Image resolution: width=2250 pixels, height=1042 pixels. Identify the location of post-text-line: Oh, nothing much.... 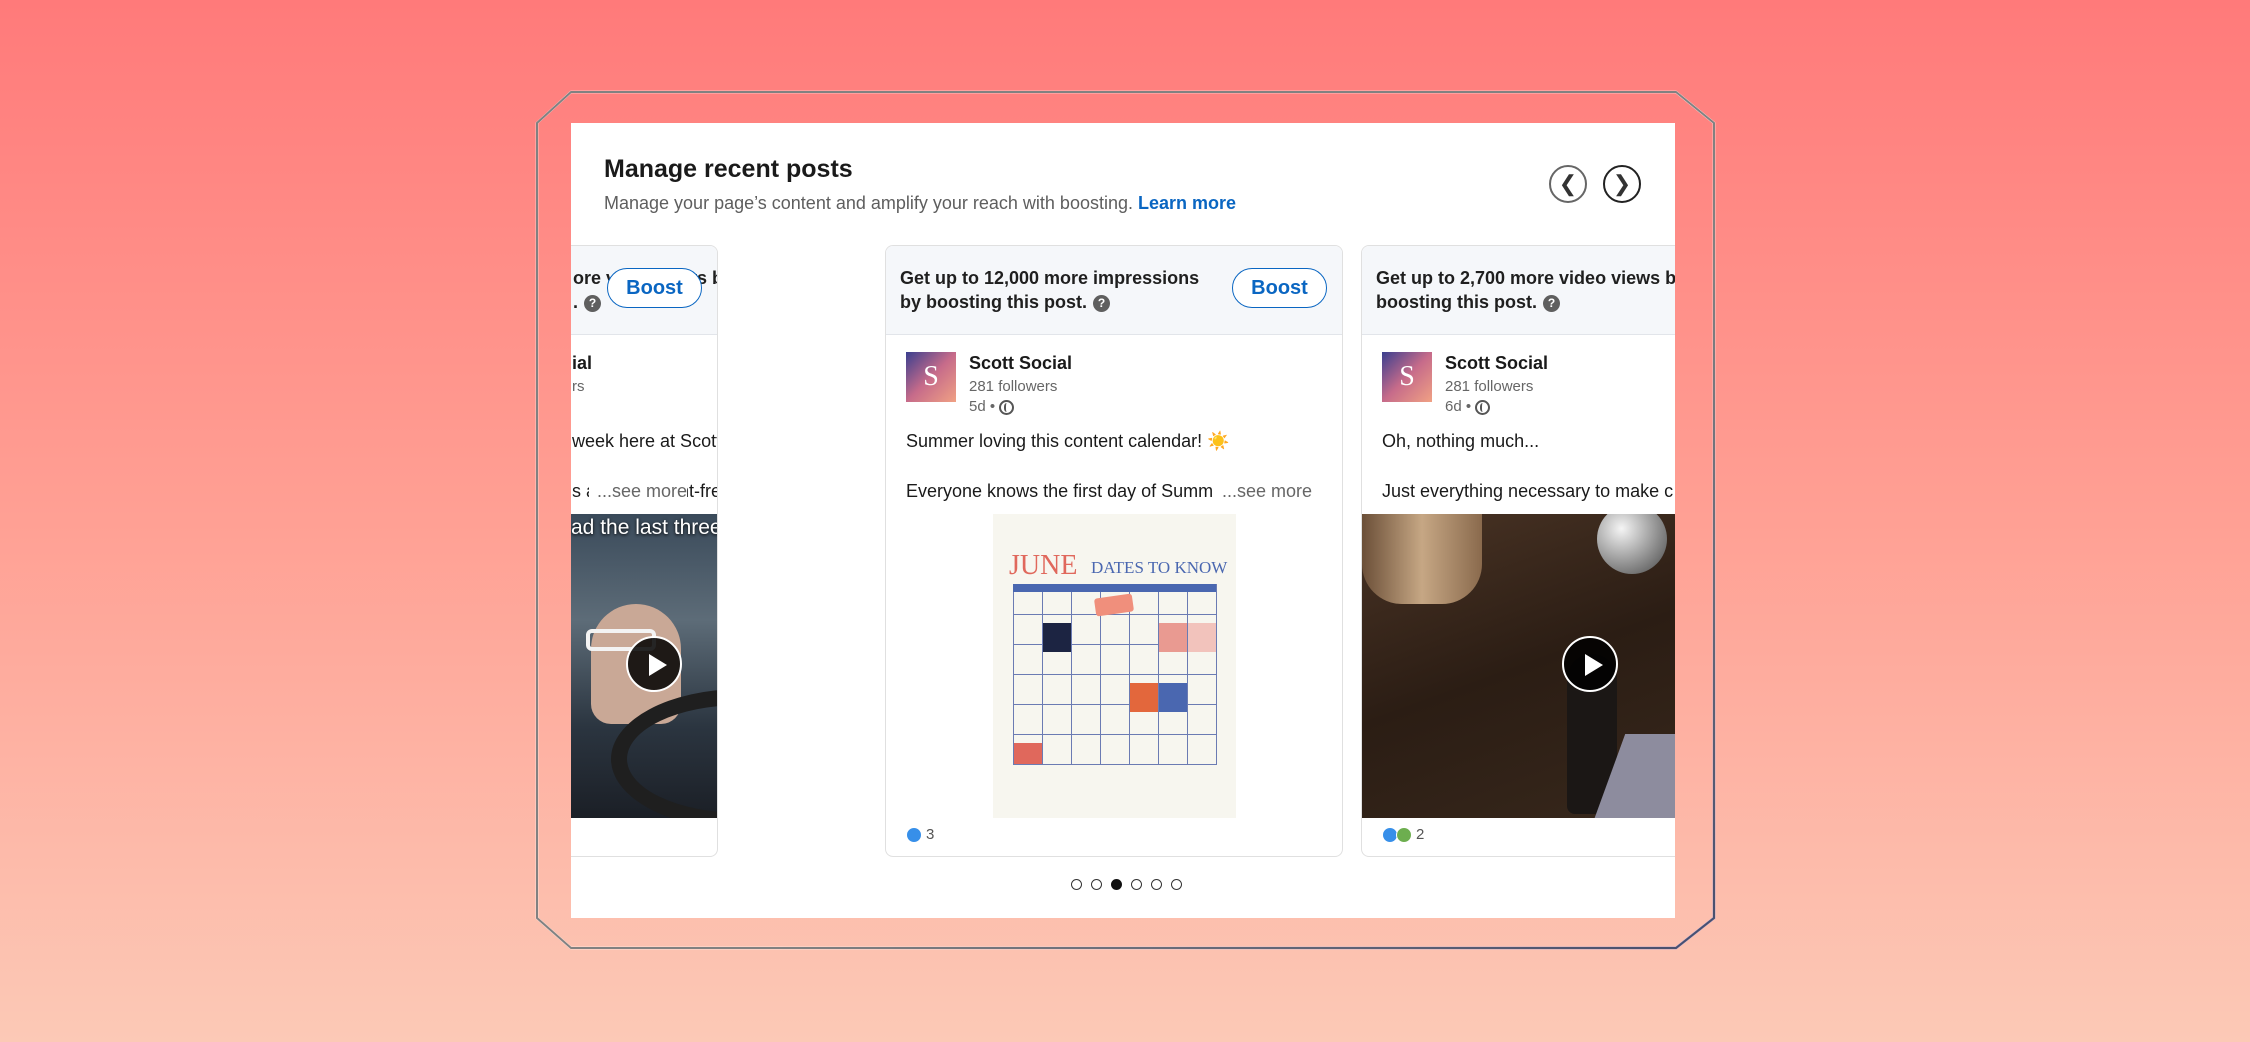
(1461, 441).